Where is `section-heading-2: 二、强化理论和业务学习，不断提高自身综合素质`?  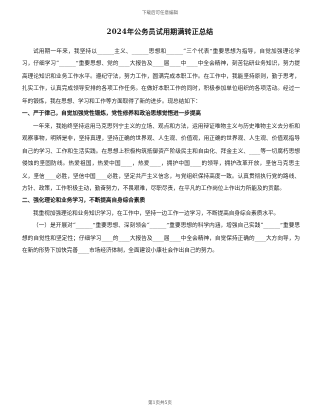
section-heading-2: 二、强化理论和业务学习，不断提高自身综合素质 is located at coordinates (84, 201).